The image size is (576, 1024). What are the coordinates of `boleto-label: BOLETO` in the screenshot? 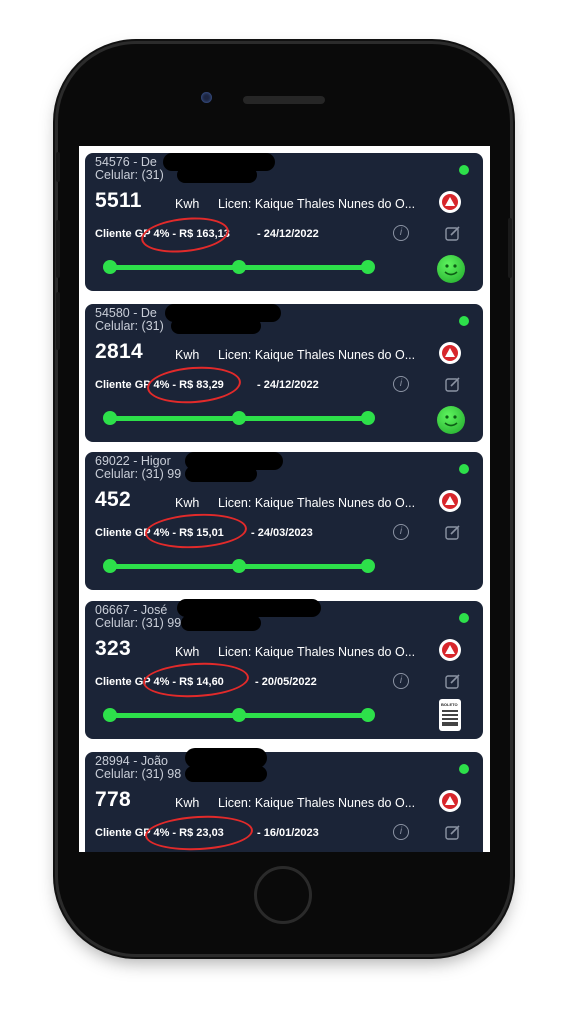 It's located at (449, 704).